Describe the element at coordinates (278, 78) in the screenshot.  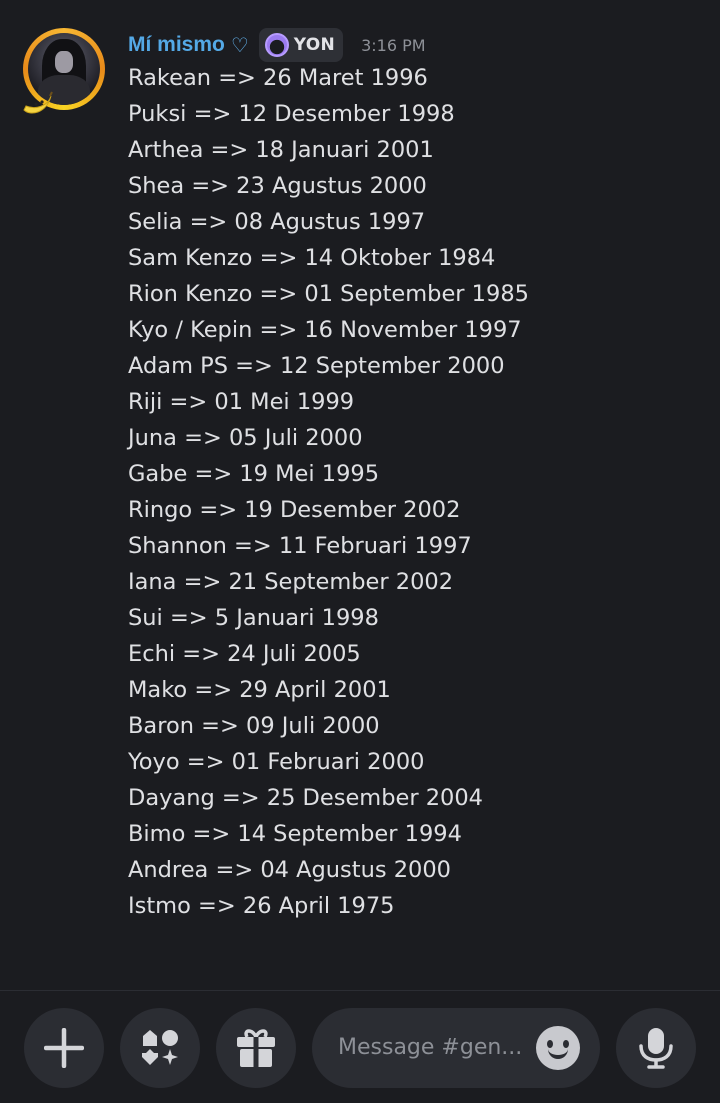
I see `message-line: Rakean => 26 Maret 1996` at that location.